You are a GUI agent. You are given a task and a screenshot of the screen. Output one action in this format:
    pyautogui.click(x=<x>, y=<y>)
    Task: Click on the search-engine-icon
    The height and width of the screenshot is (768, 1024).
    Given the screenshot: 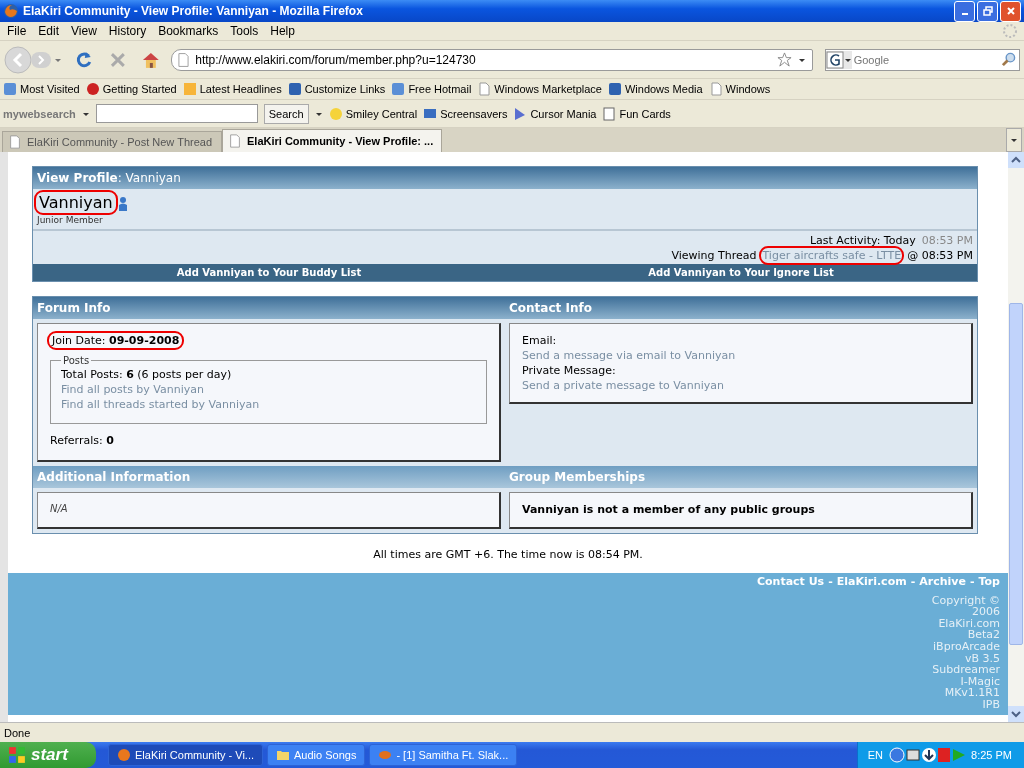 What is the action you would take?
    pyautogui.click(x=838, y=59)
    